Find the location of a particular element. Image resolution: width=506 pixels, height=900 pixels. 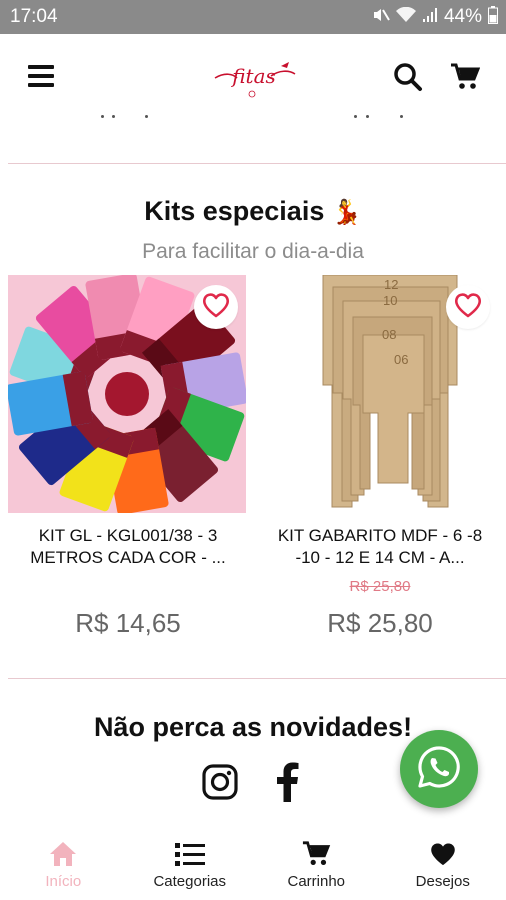

template-size-label: 08 is located at coordinates (389, 334).